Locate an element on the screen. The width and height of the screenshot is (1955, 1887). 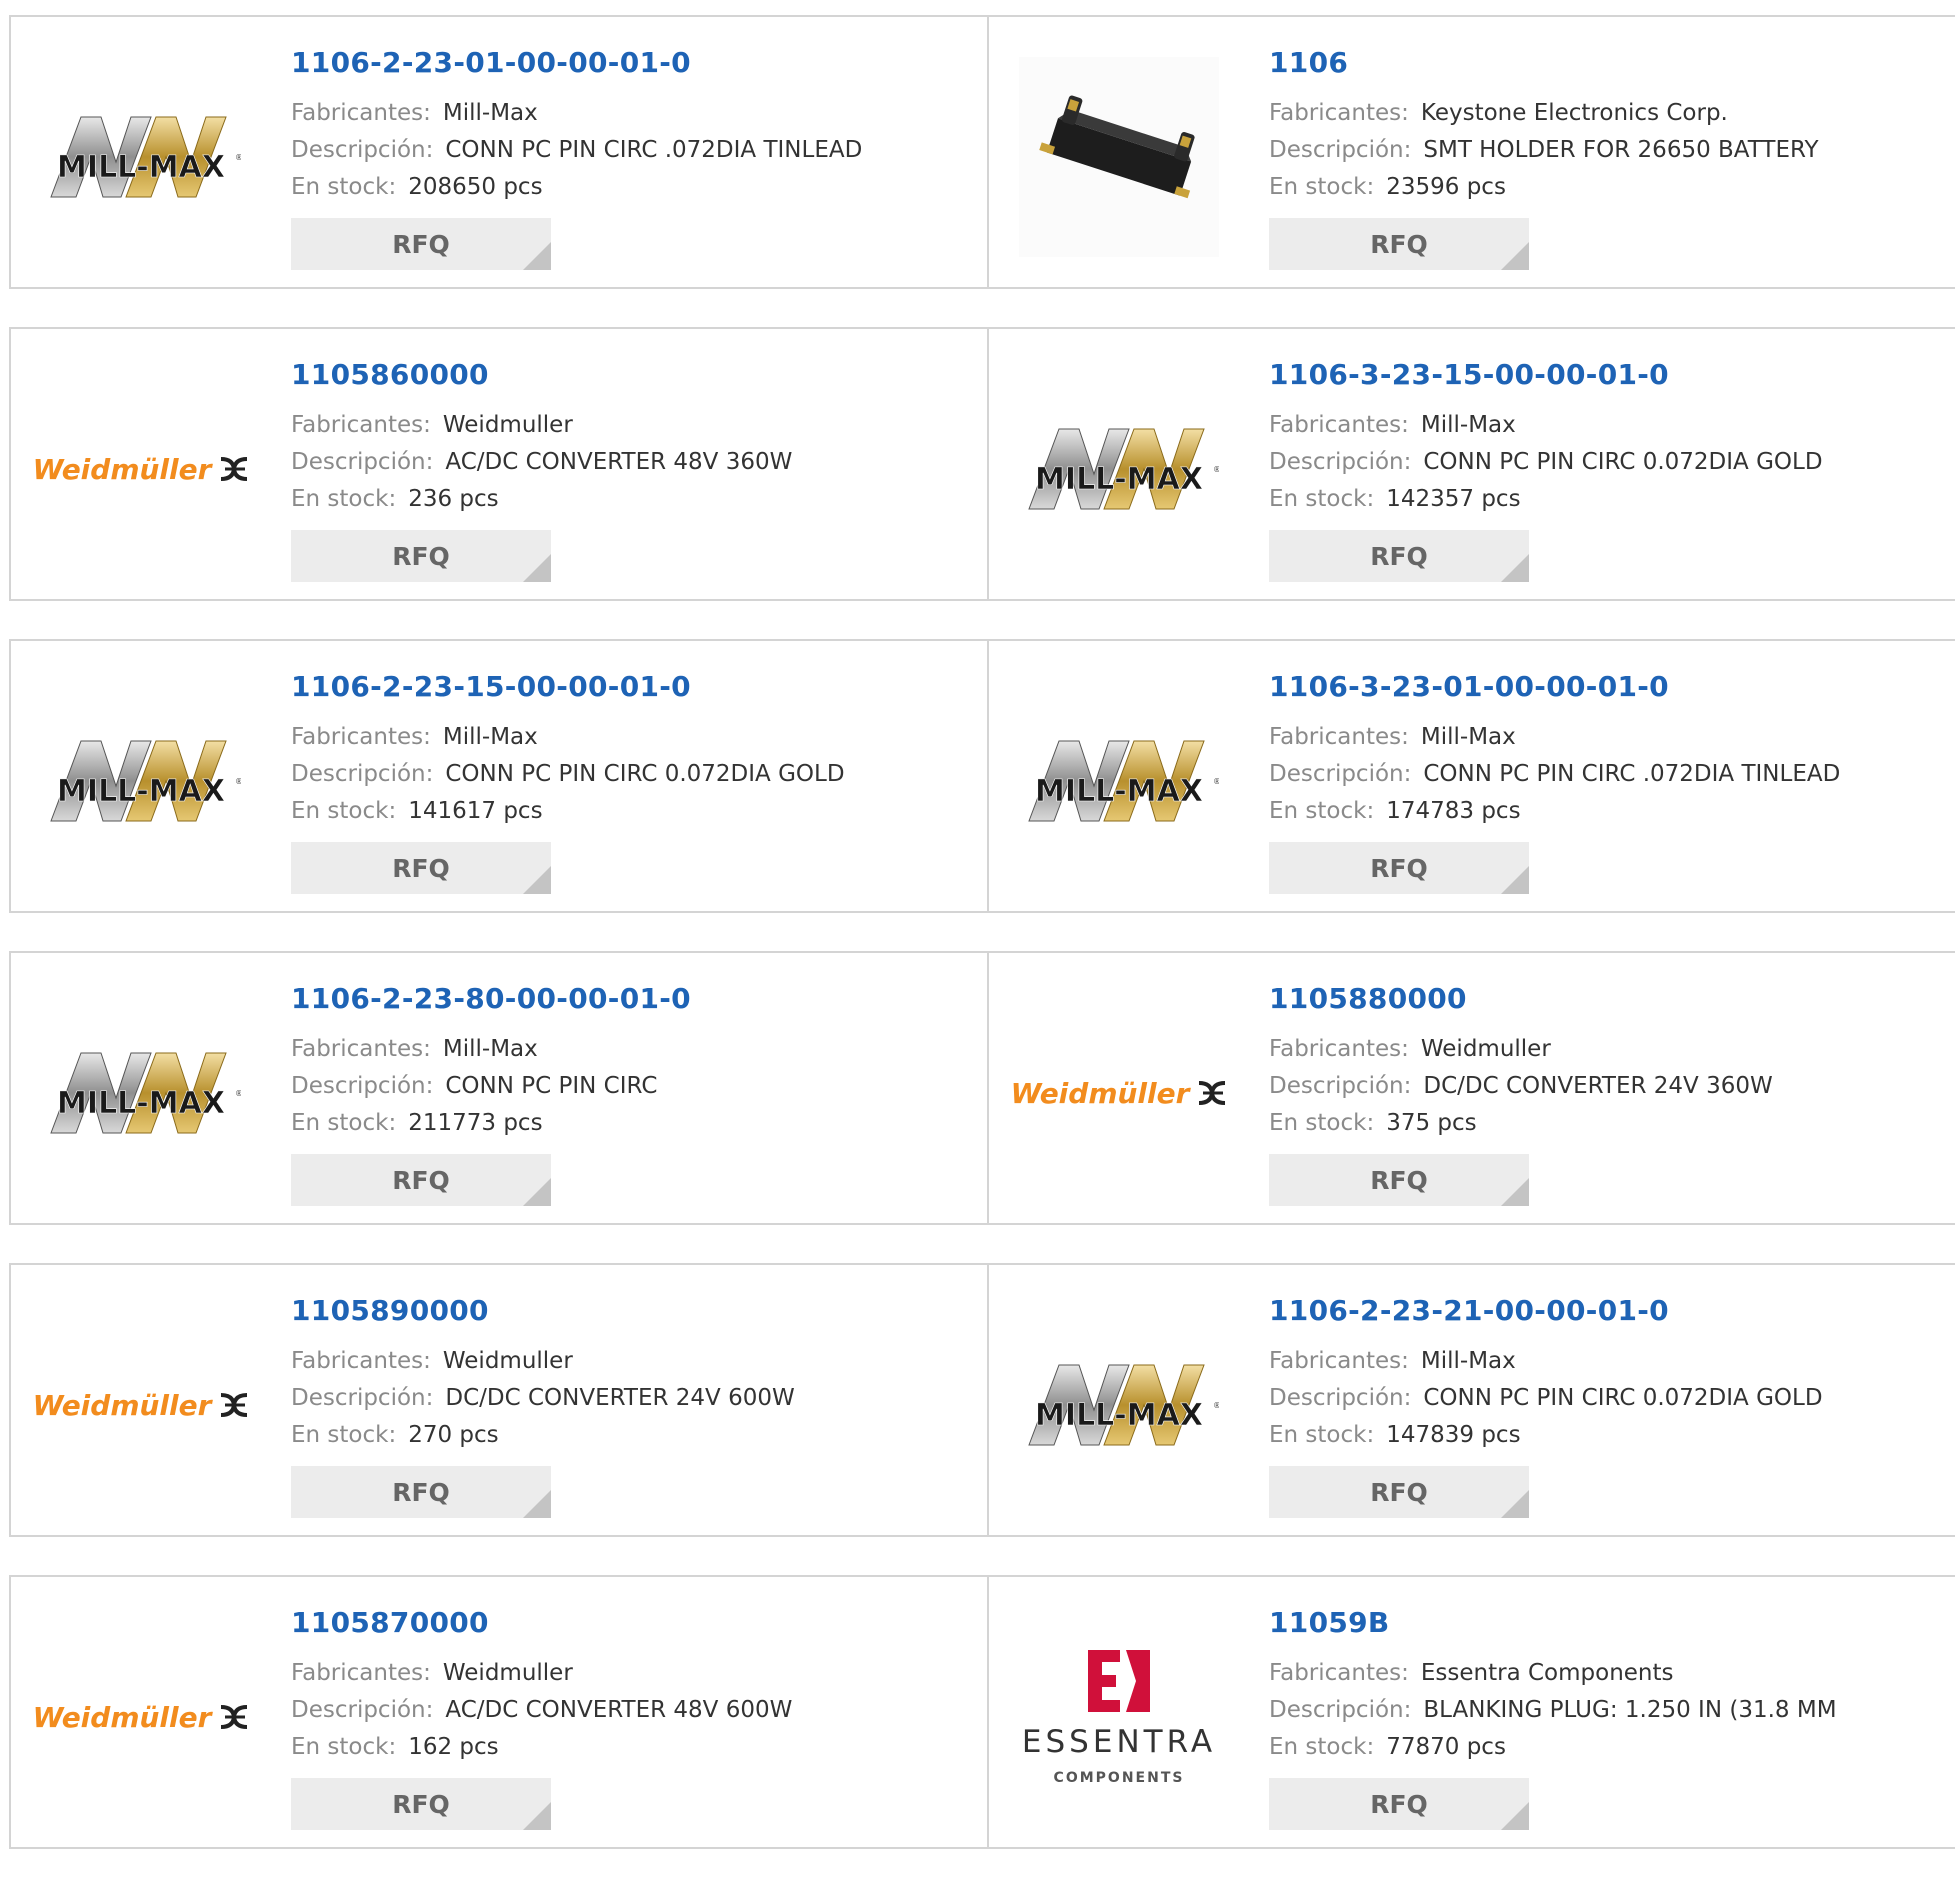
stock-line: En stock: 23596 pcs is located at coordinates (1544, 187).